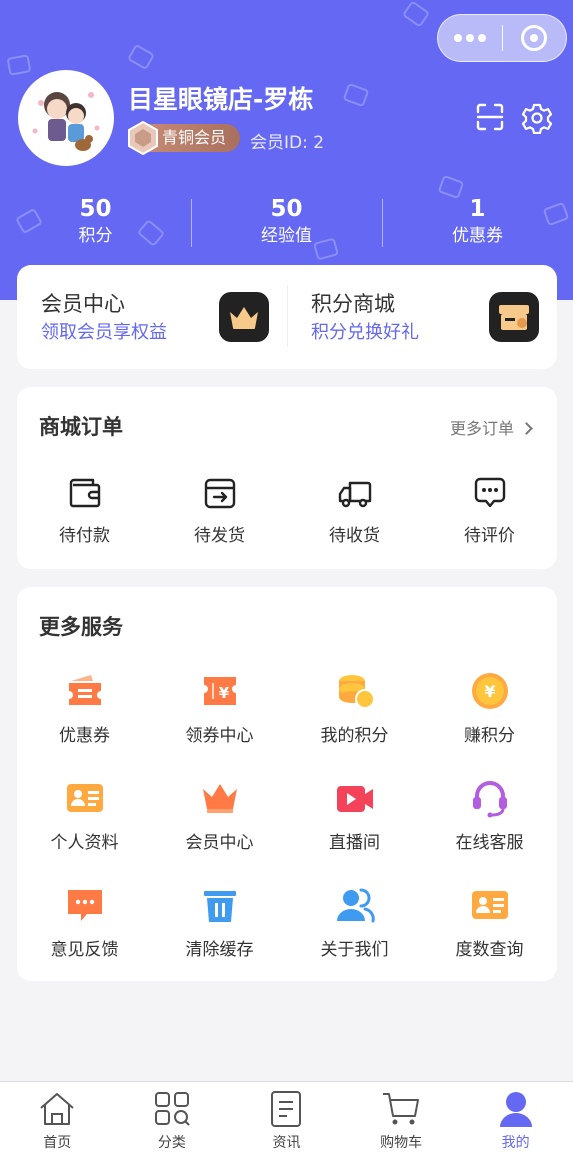 The width and height of the screenshot is (573, 1167). I want to click on ticket-icon: ¥, so click(219, 691).